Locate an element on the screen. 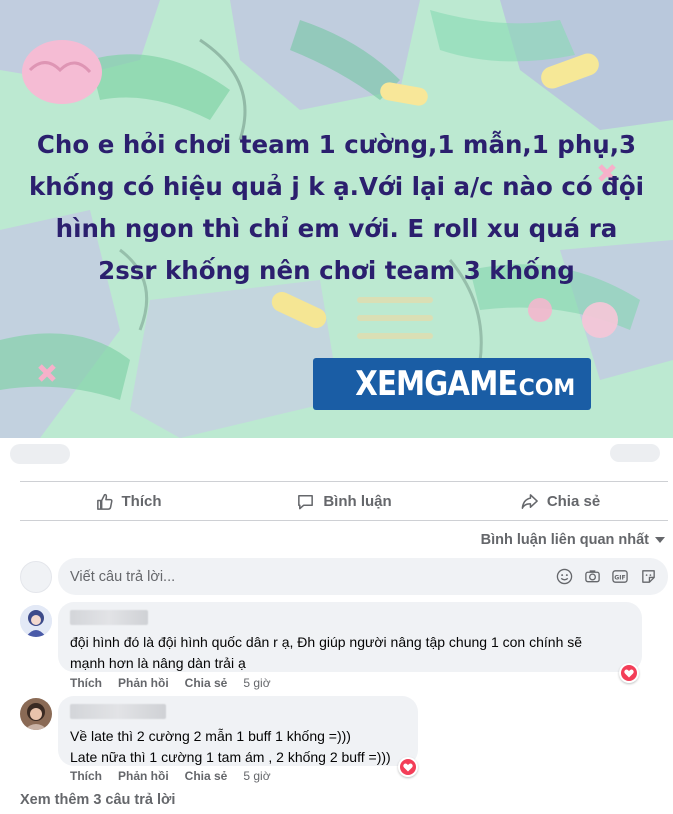  svg-text: GIF is located at coordinates (620, 577).